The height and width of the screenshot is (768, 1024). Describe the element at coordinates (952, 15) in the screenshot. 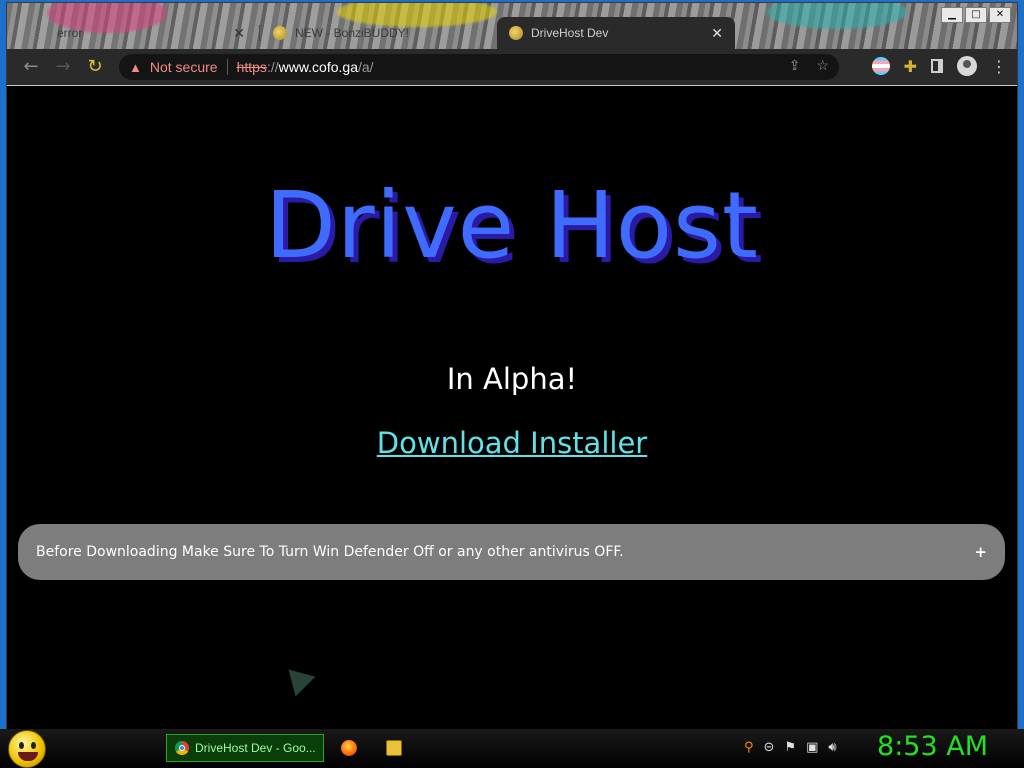

I see `minimize-button: ▁` at that location.